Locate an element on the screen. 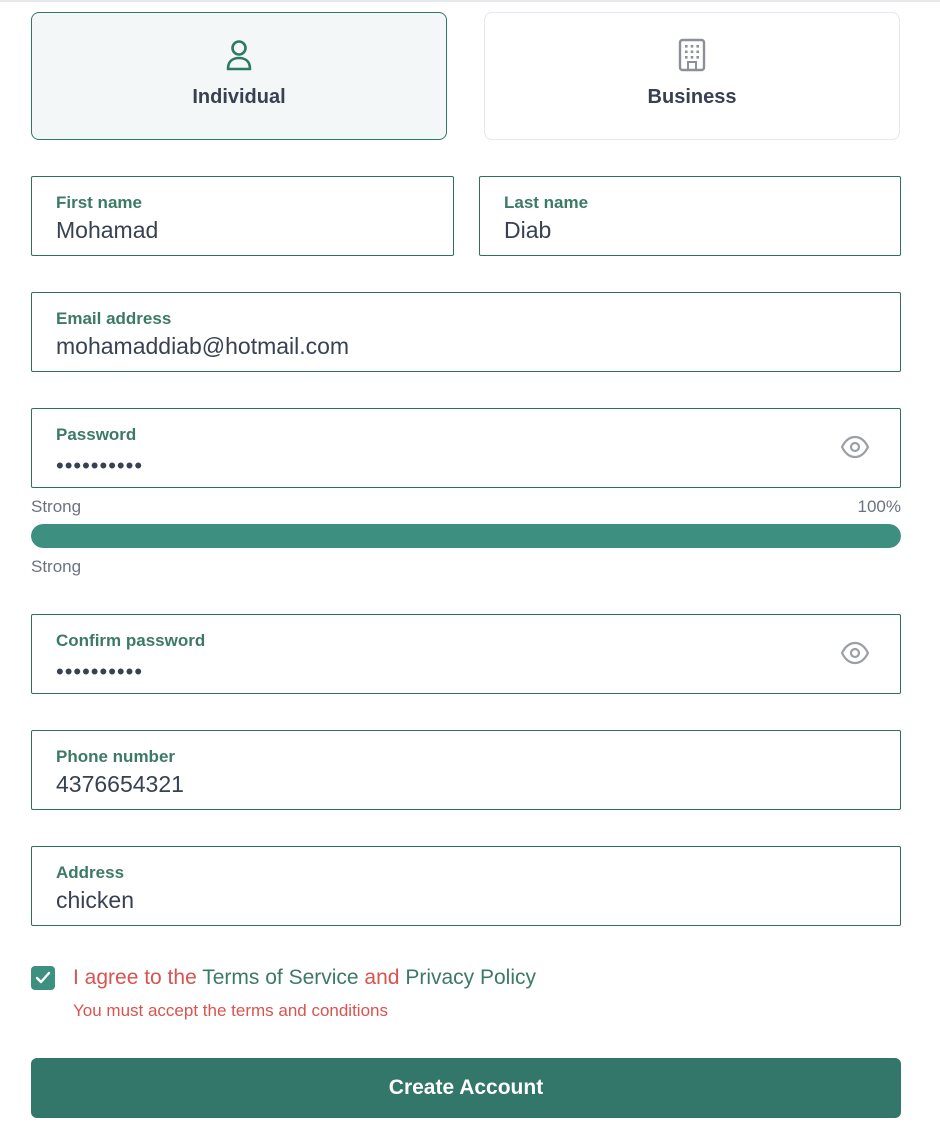 The image size is (940, 1138). top-divider is located at coordinates (470, 1).